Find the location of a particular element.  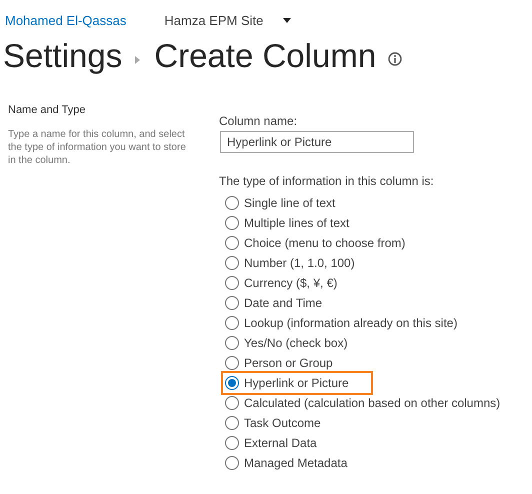

user-link: Mohamed El-Qassas is located at coordinates (65, 20).